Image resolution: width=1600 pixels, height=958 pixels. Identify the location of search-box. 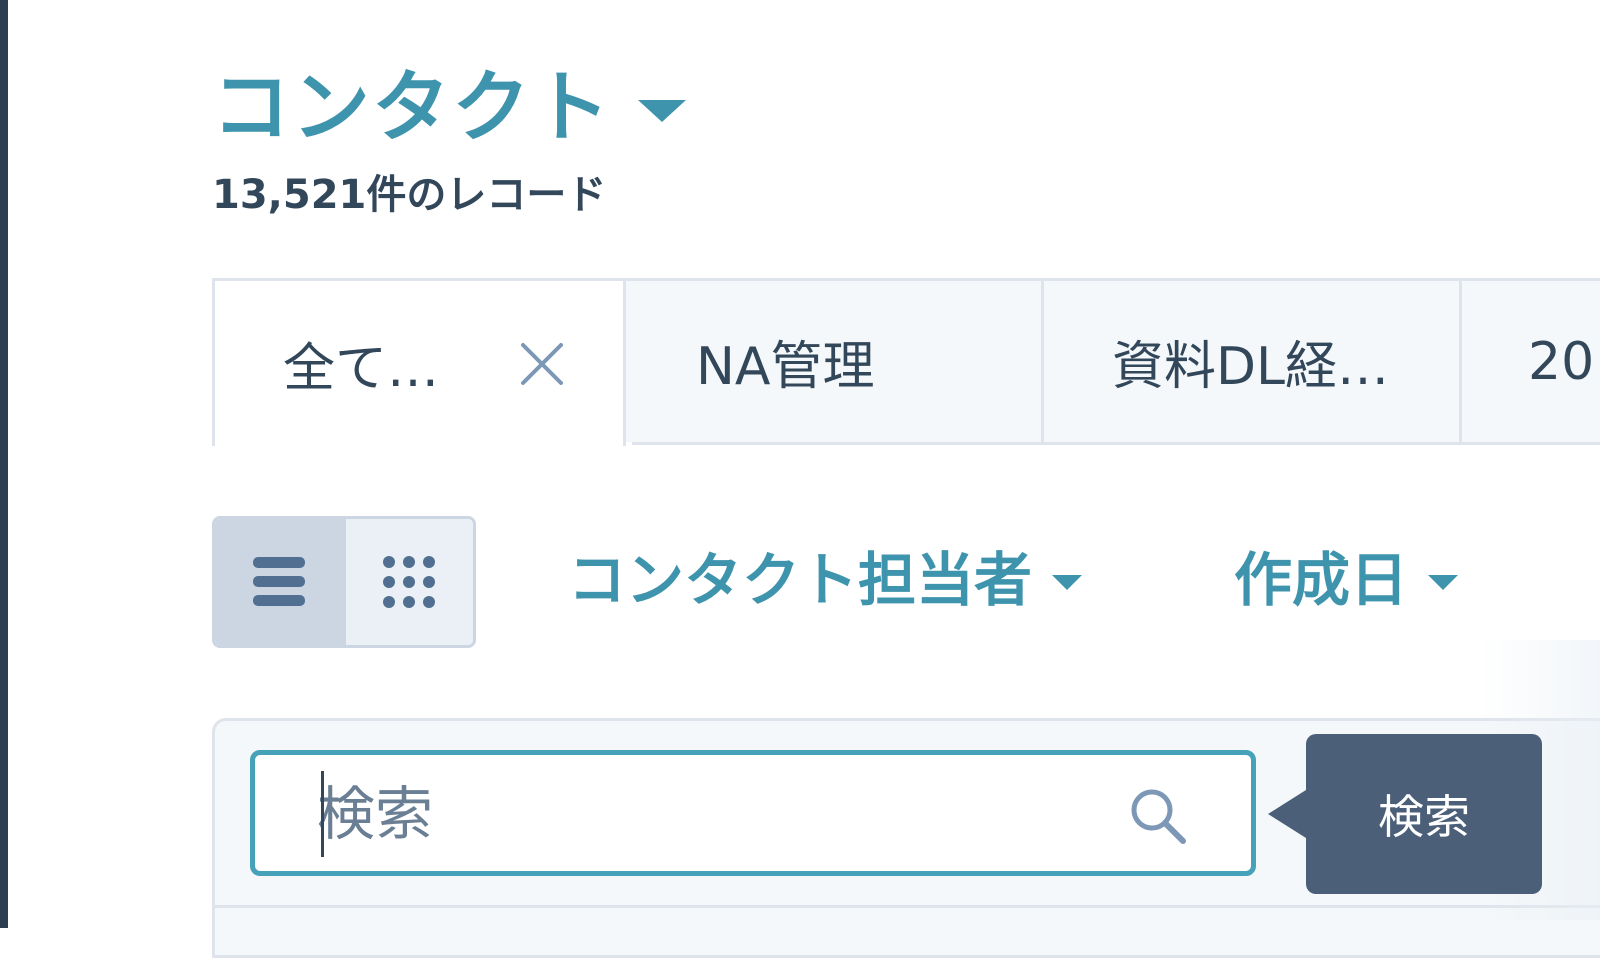
(753, 813).